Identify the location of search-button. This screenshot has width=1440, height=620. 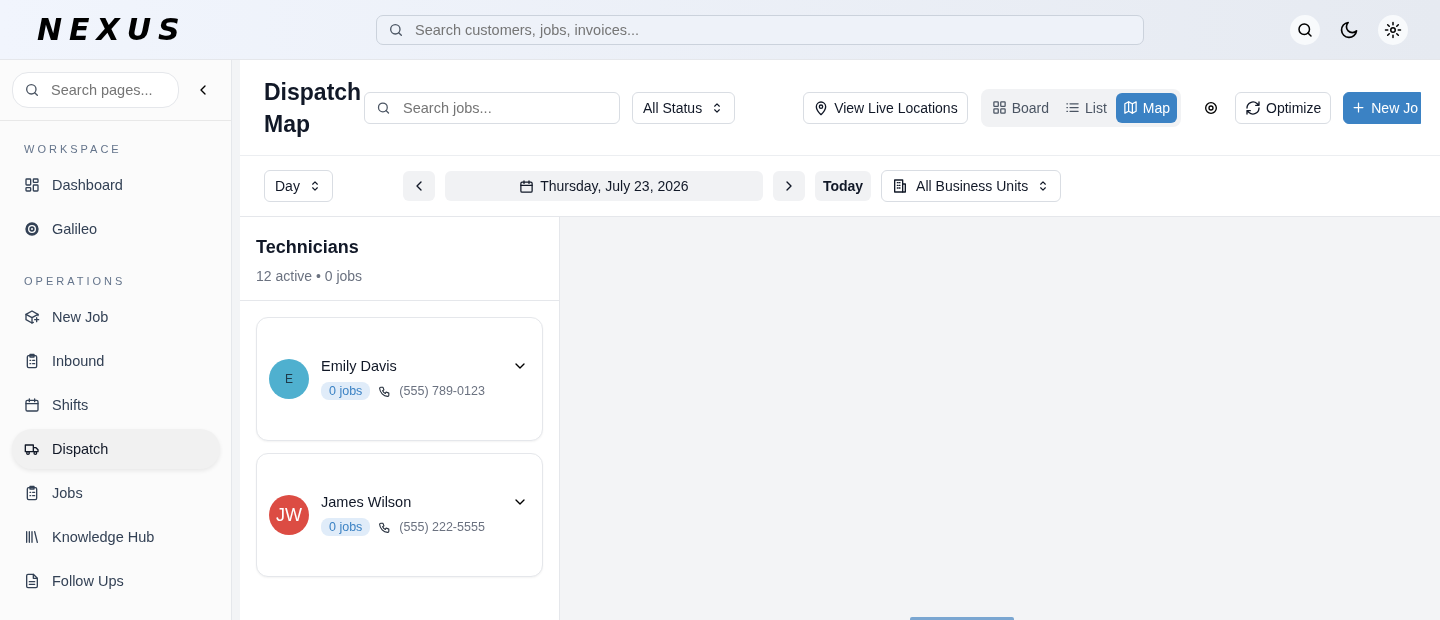
(1305, 29).